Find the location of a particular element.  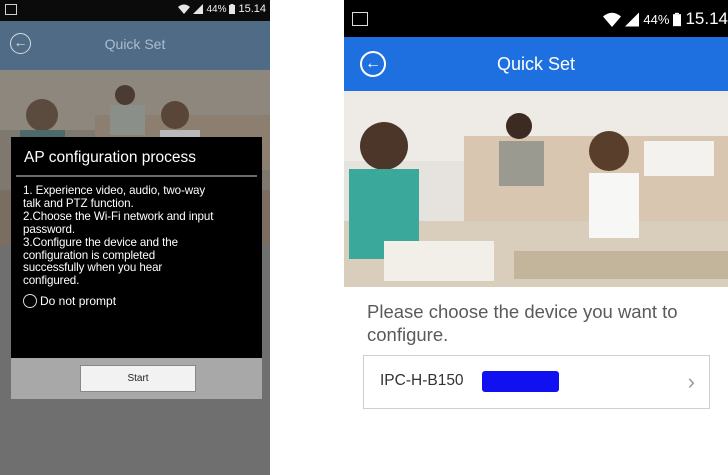

do-not-prompt-label: Do not prompt is located at coordinates (78, 301).